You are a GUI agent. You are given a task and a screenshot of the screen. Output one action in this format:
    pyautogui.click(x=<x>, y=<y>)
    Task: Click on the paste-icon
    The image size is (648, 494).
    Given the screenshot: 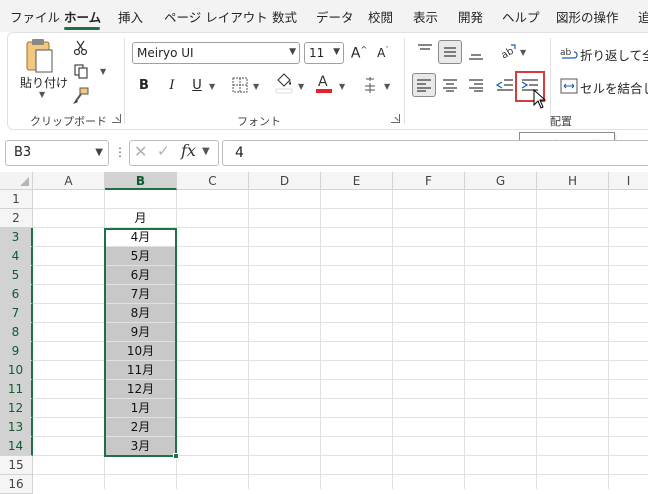 What is the action you would take?
    pyautogui.click(x=39, y=56)
    